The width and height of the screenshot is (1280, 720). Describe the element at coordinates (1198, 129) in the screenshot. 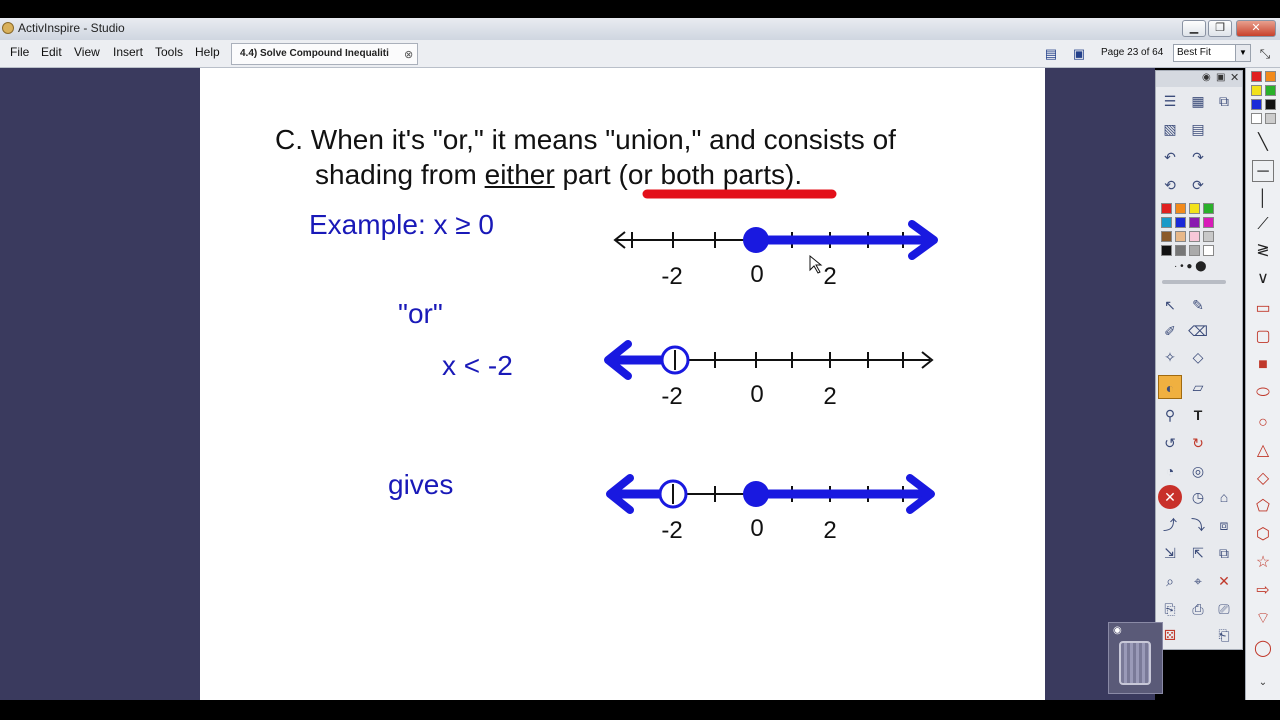

I see `open-flipchart-icon: ▤` at that location.